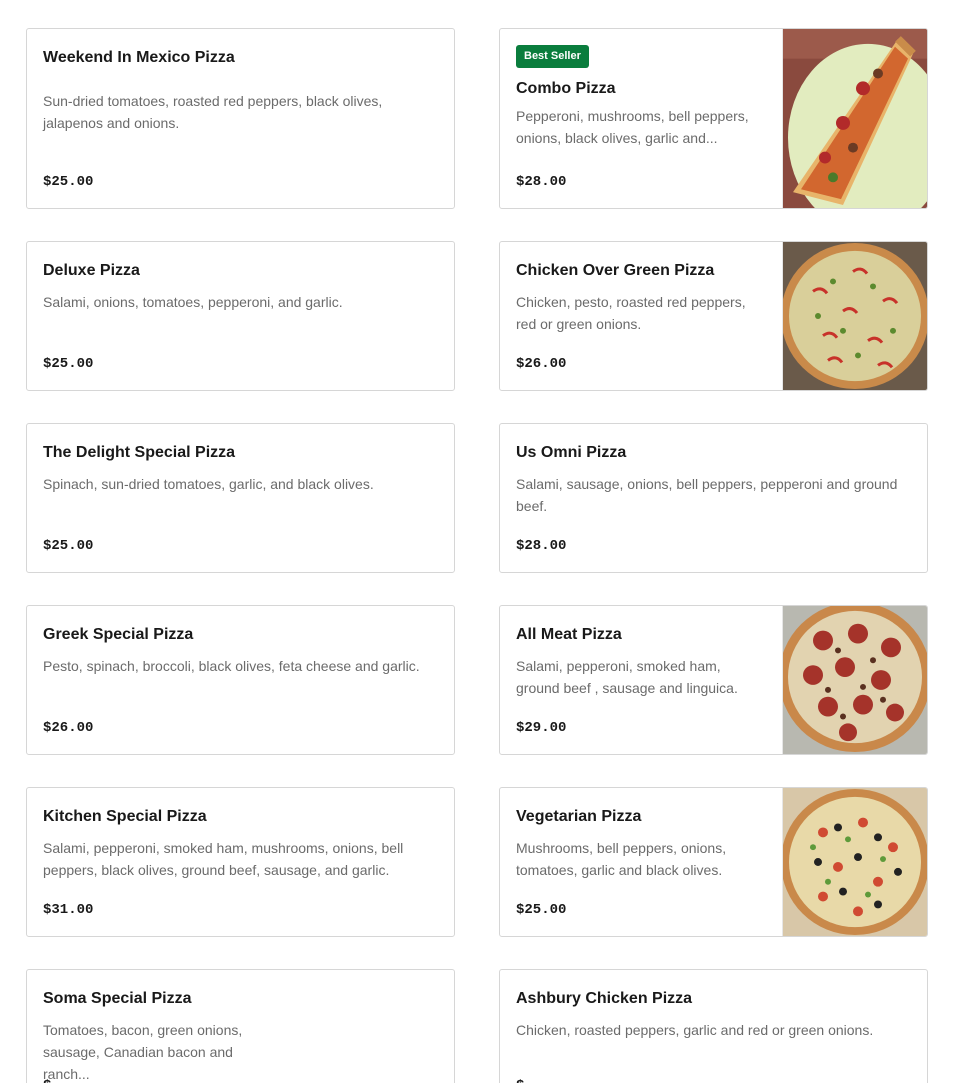  Describe the element at coordinates (139, 57) in the screenshot. I see `item-name: Weekend In Mexico Pizza` at that location.